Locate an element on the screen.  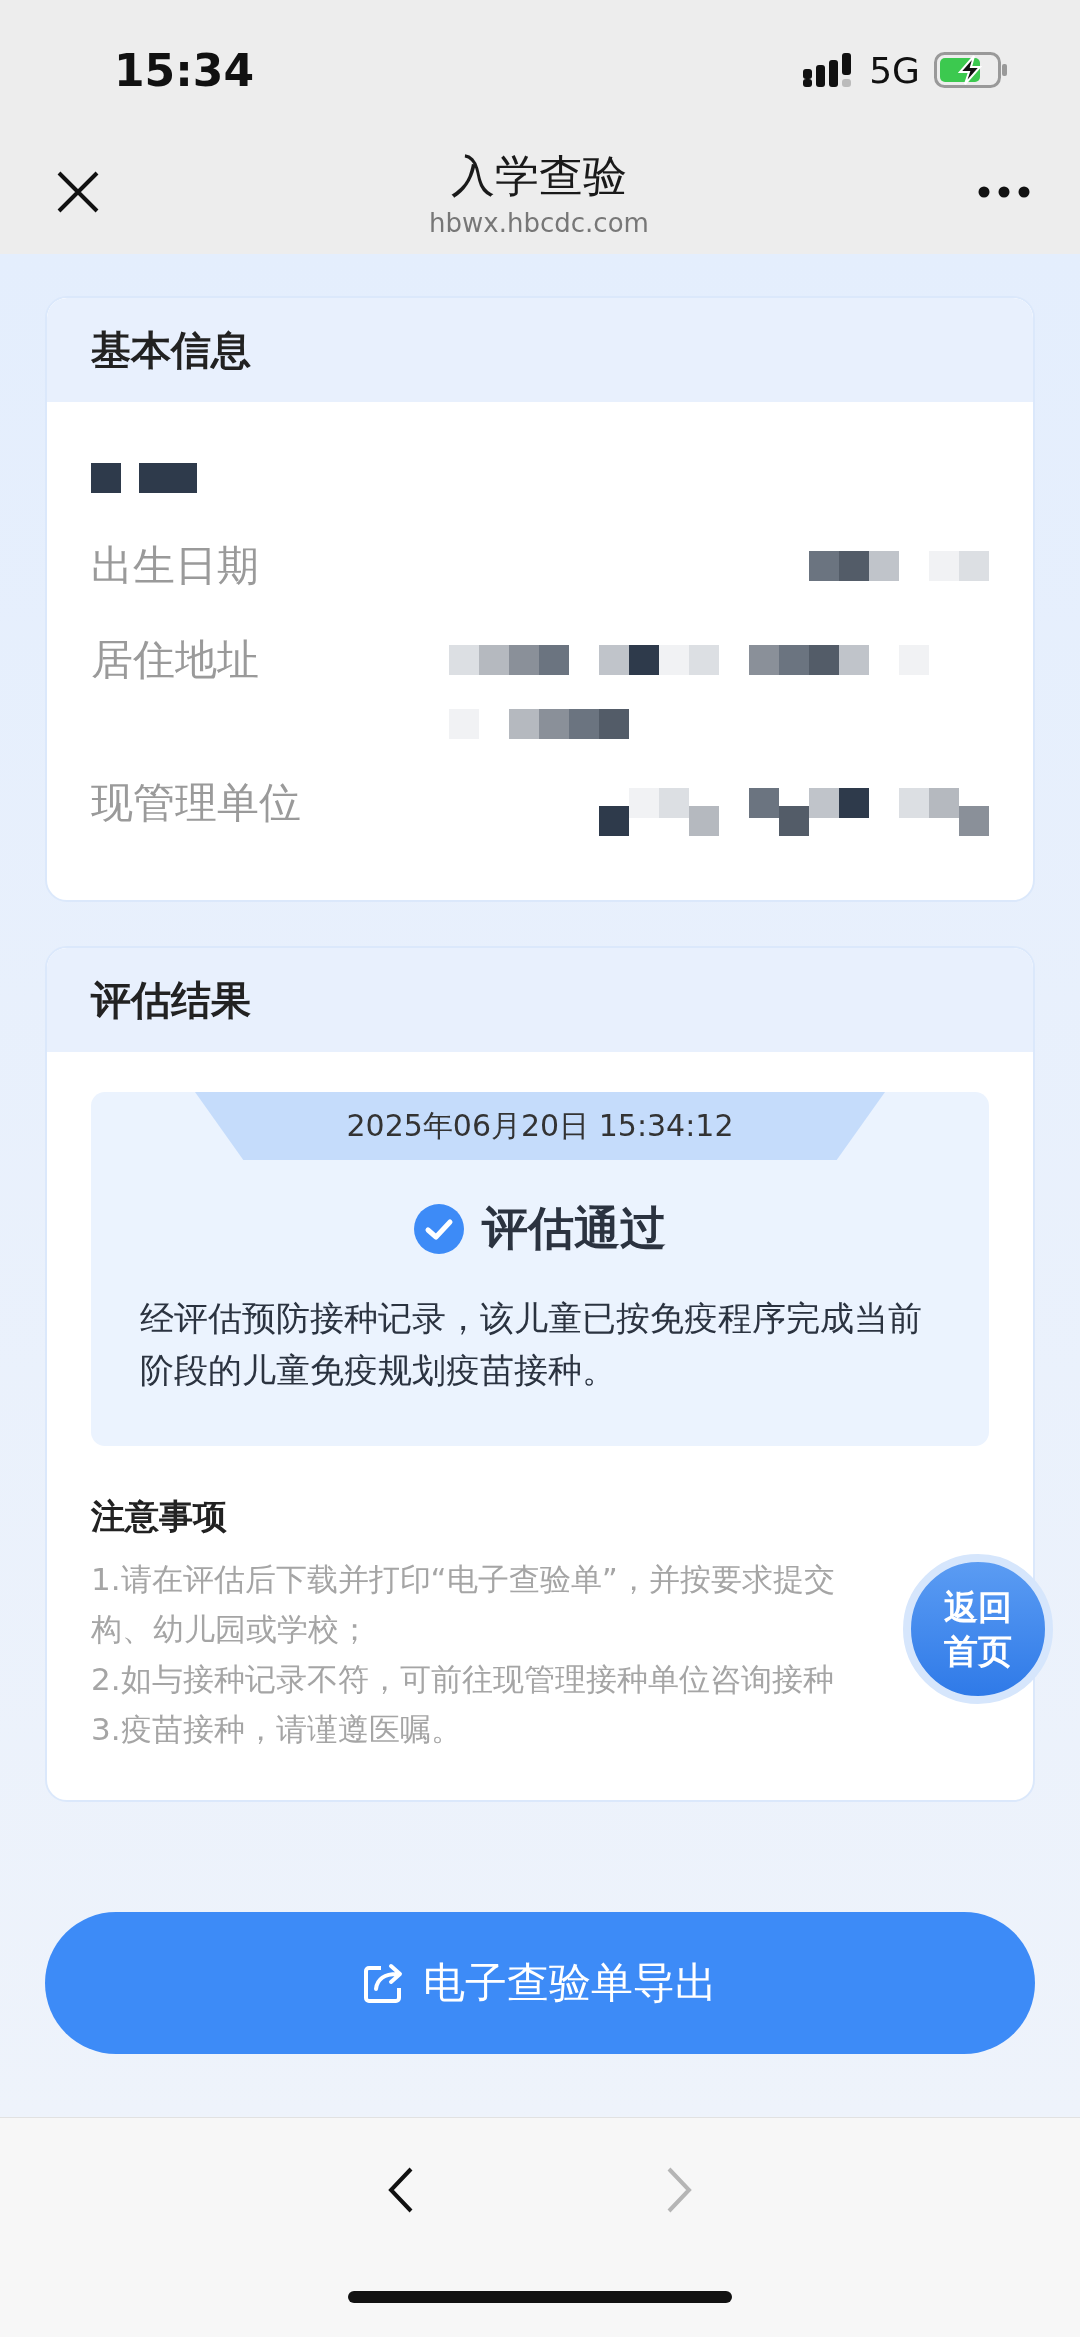
close-icon is located at coordinates (78, 192).